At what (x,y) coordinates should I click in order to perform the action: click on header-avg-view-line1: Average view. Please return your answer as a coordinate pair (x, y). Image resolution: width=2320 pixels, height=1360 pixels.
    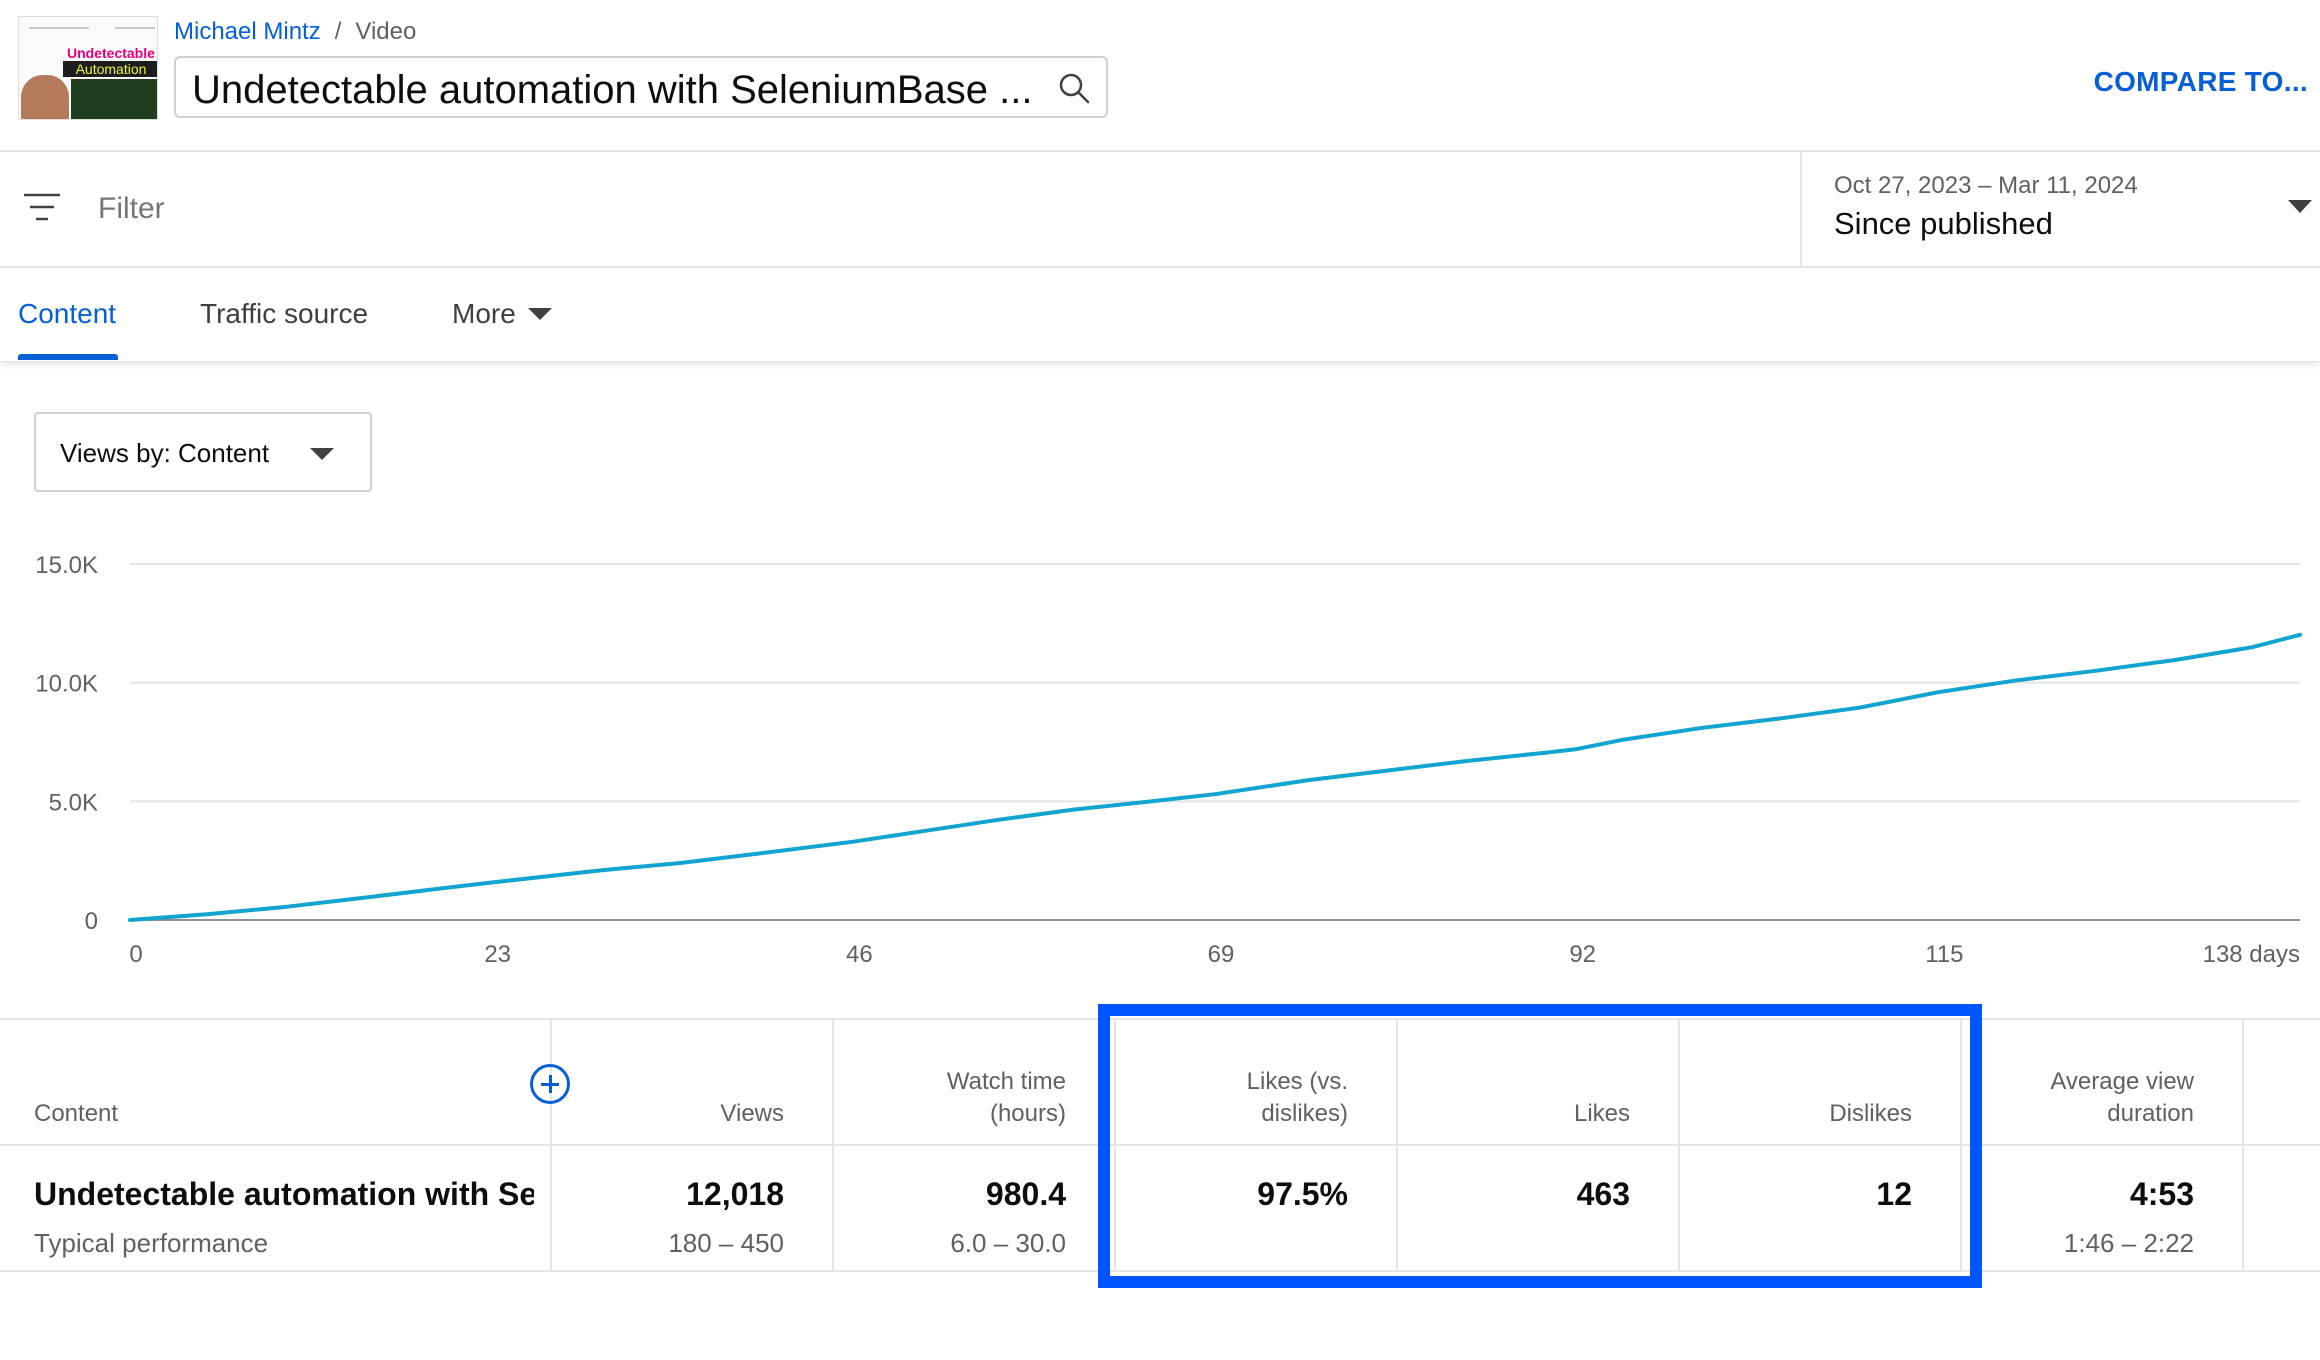
    Looking at the image, I should click on (2122, 1081).